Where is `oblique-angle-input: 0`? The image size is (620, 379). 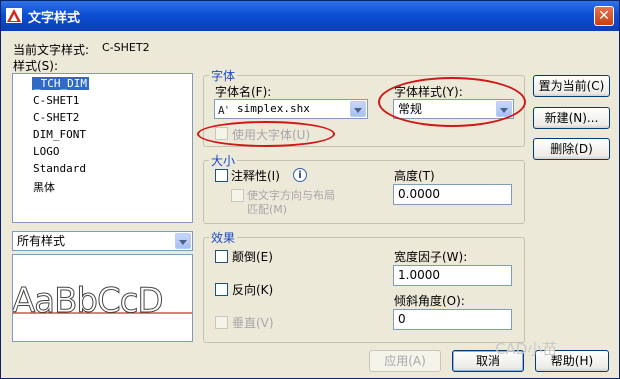
oblique-angle-input: 0 is located at coordinates (452, 319).